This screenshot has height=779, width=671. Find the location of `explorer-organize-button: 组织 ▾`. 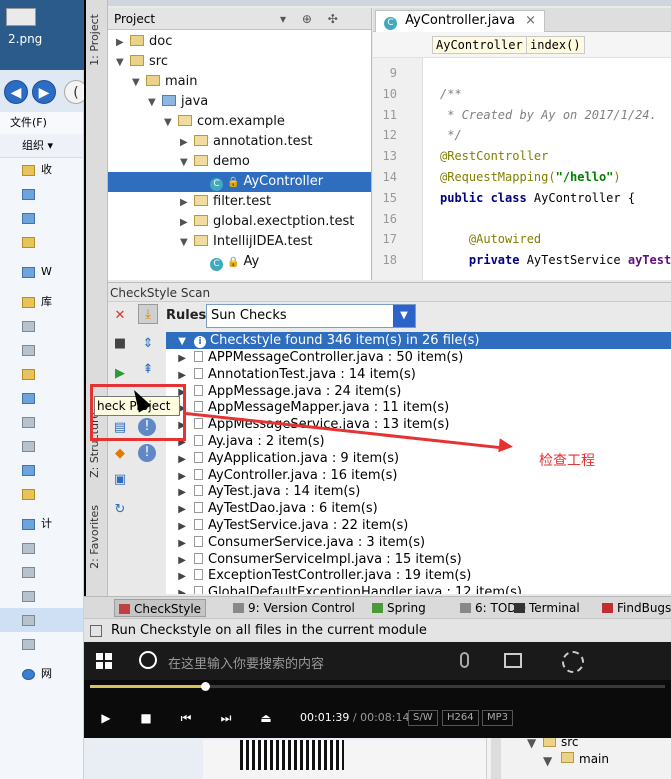

explorer-organize-button: 组织 ▾ is located at coordinates (41, 146).